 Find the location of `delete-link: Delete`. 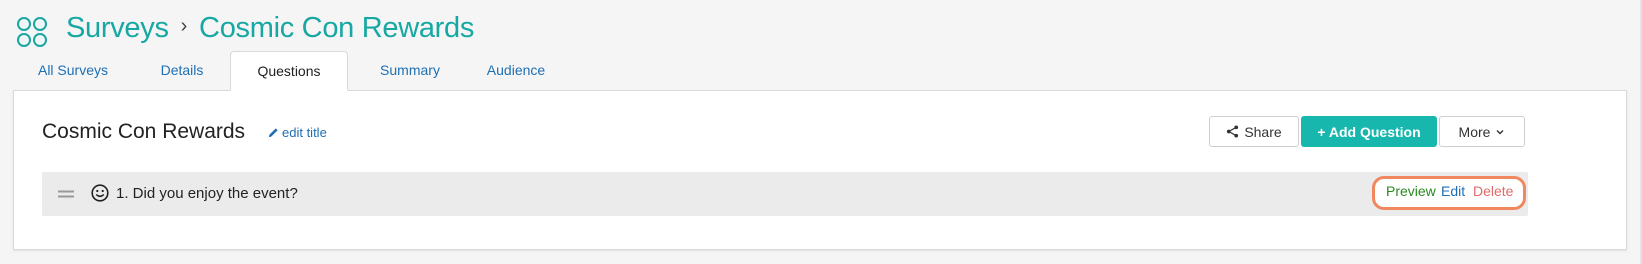

delete-link: Delete is located at coordinates (1493, 191).